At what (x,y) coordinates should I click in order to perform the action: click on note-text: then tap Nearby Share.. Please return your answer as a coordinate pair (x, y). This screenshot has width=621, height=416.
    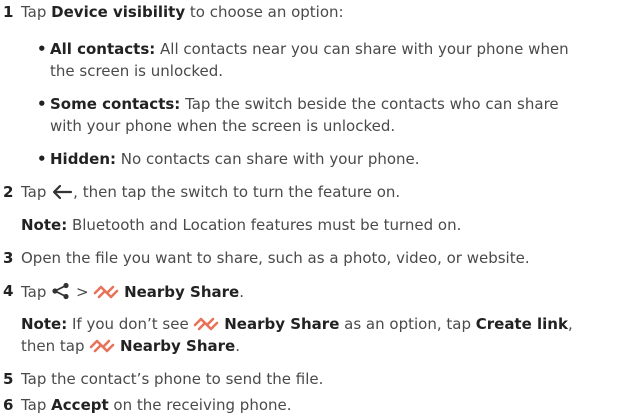
    Looking at the image, I should click on (130, 346).